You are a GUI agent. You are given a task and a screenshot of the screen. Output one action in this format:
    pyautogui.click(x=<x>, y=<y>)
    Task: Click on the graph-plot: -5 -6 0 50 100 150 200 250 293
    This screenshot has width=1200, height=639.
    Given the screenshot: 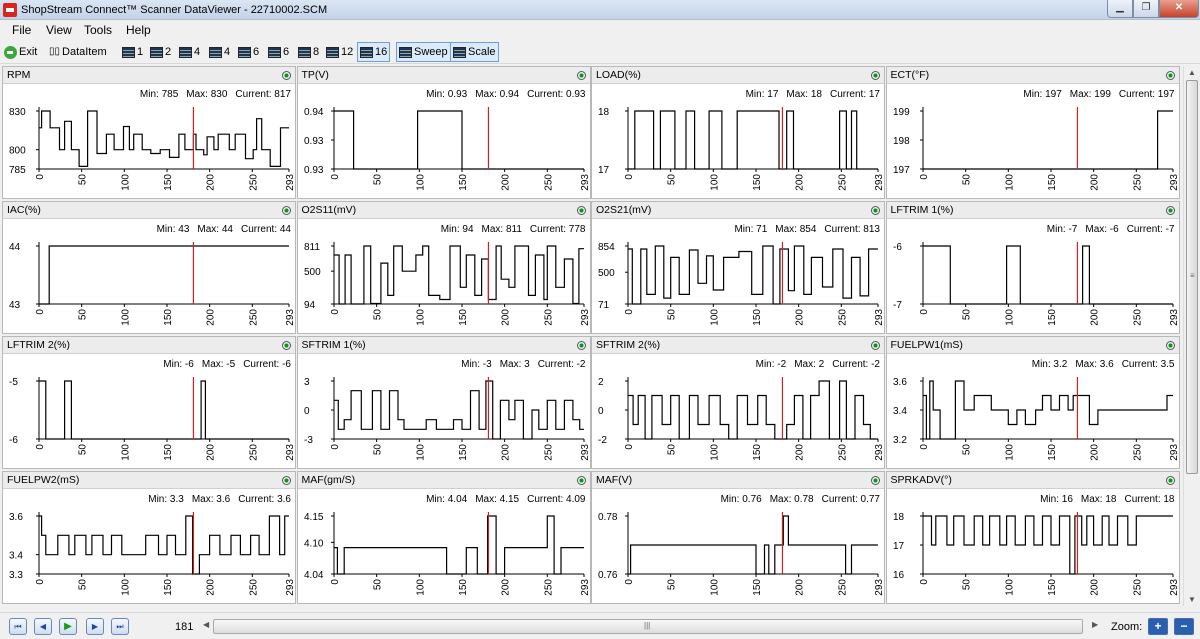 What is the action you would take?
    pyautogui.click(x=149, y=418)
    